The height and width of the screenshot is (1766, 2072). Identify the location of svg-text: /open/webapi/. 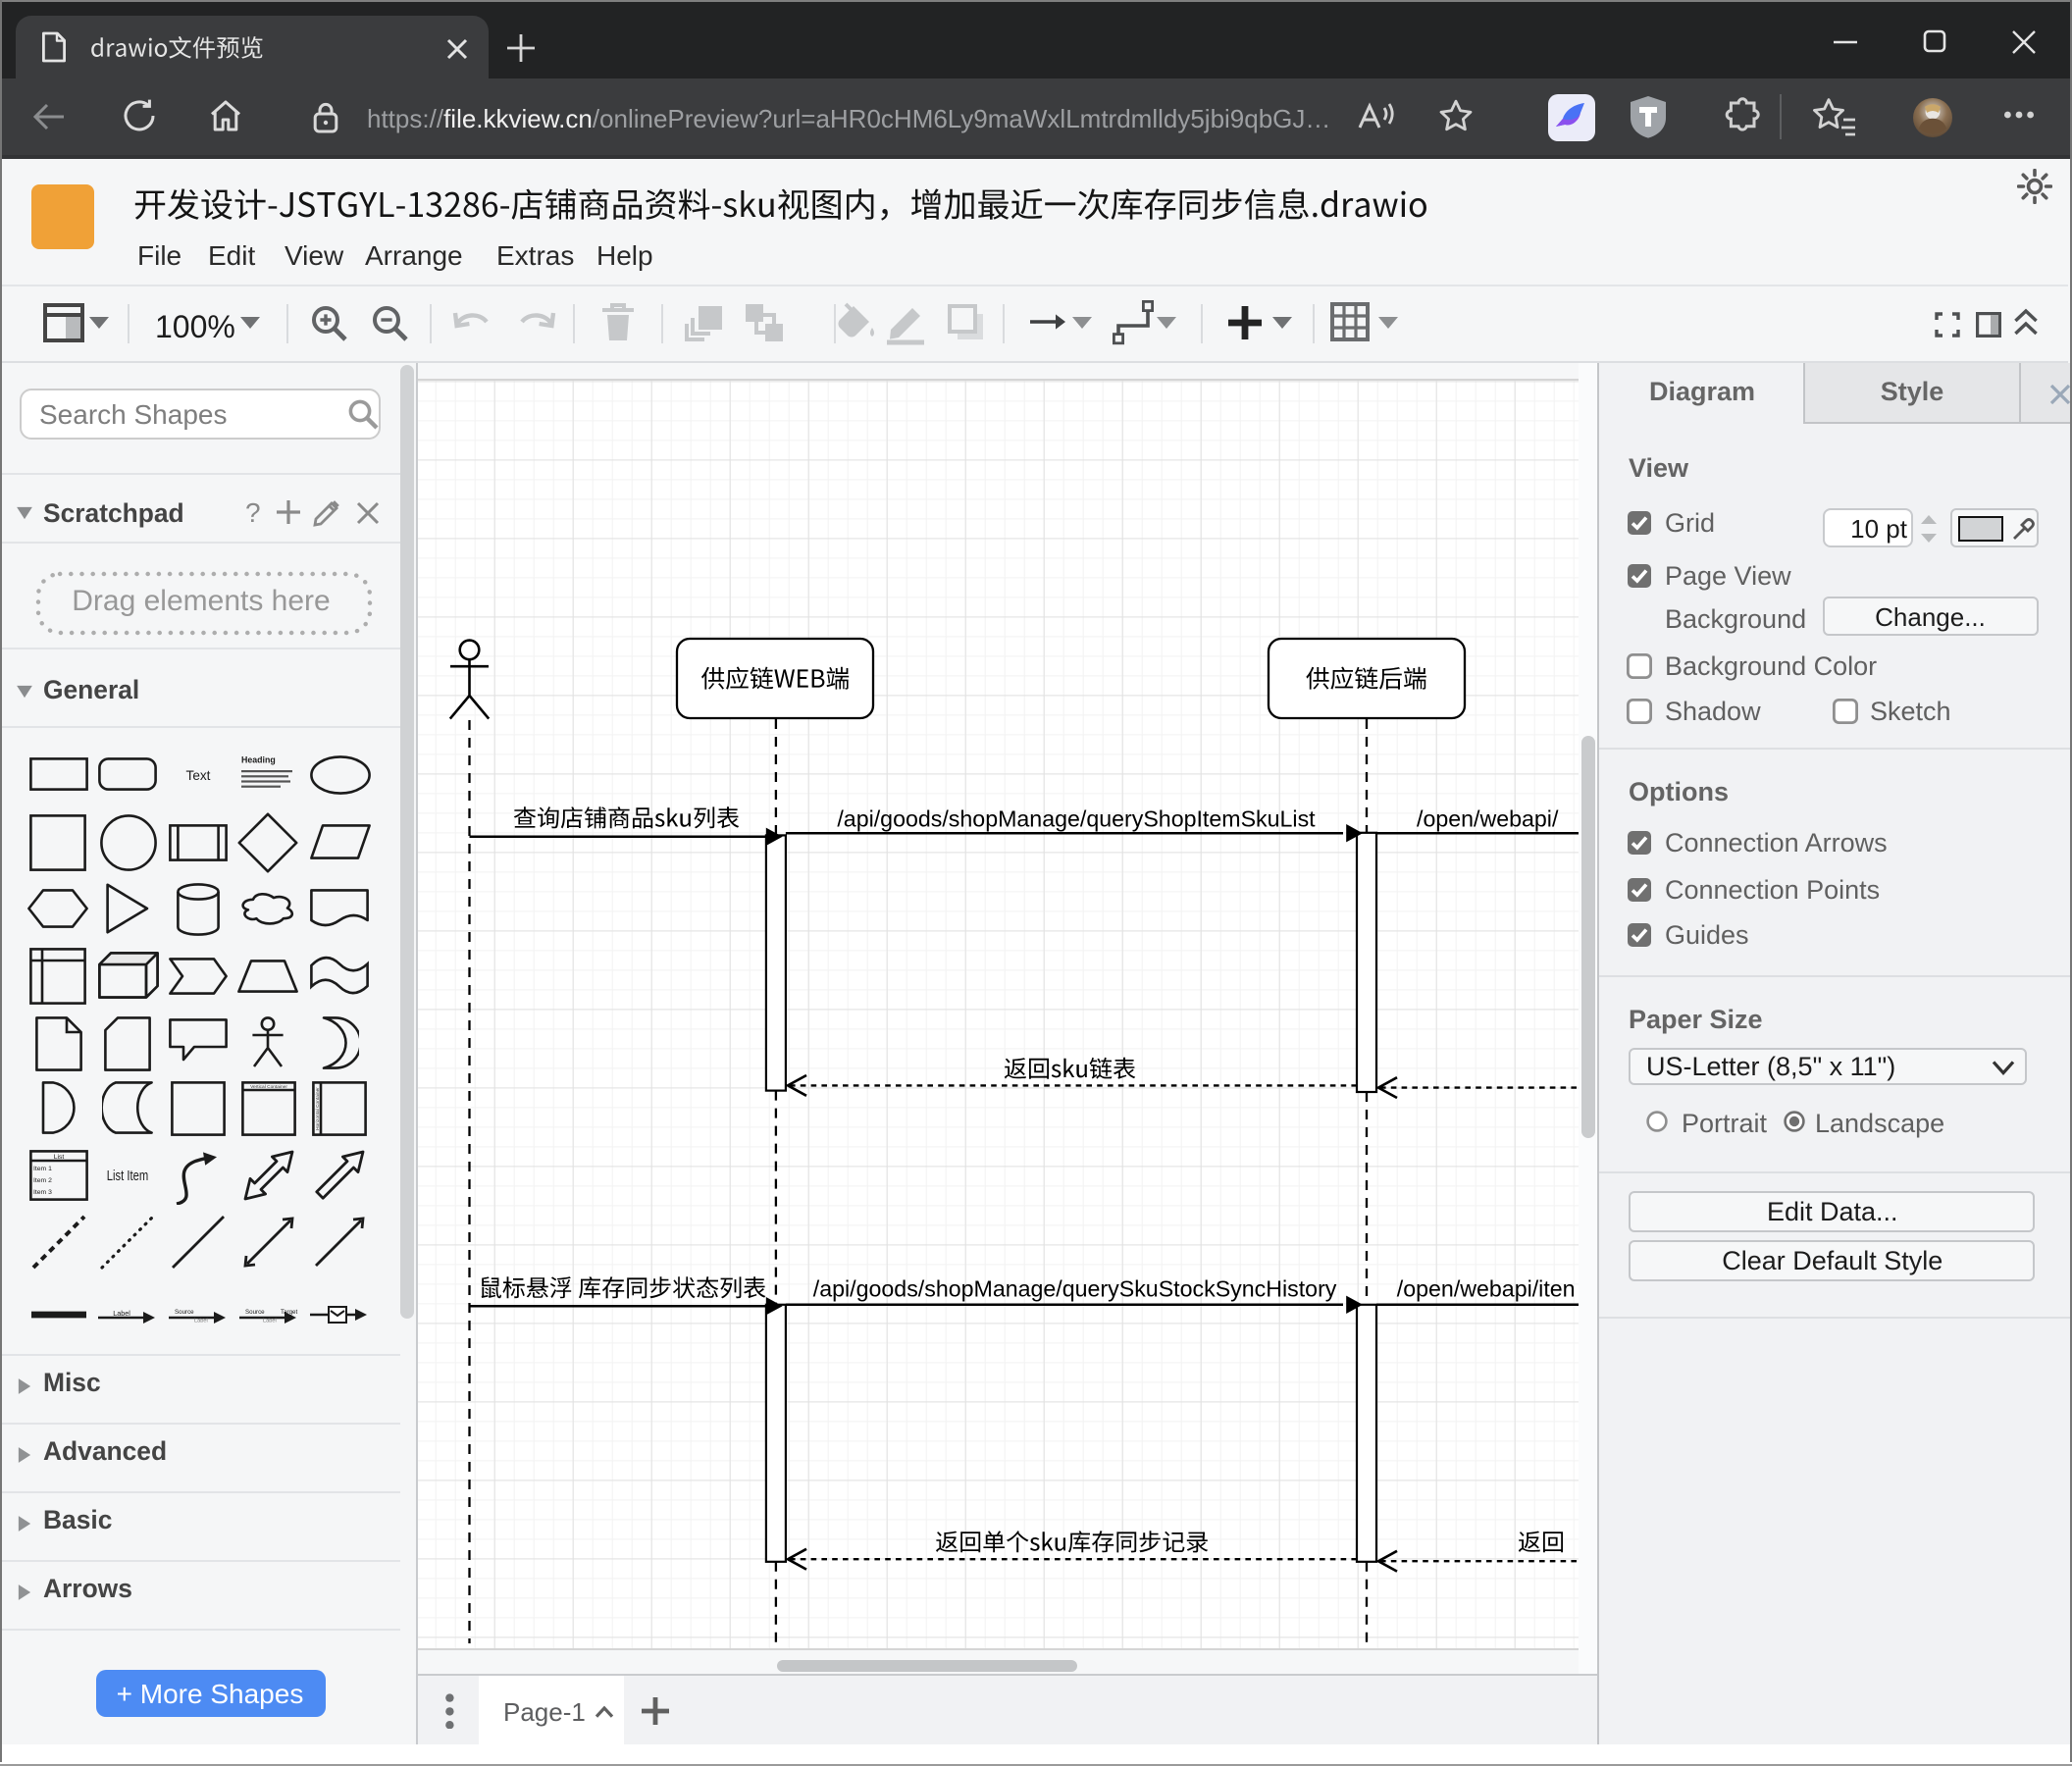
(1488, 817).